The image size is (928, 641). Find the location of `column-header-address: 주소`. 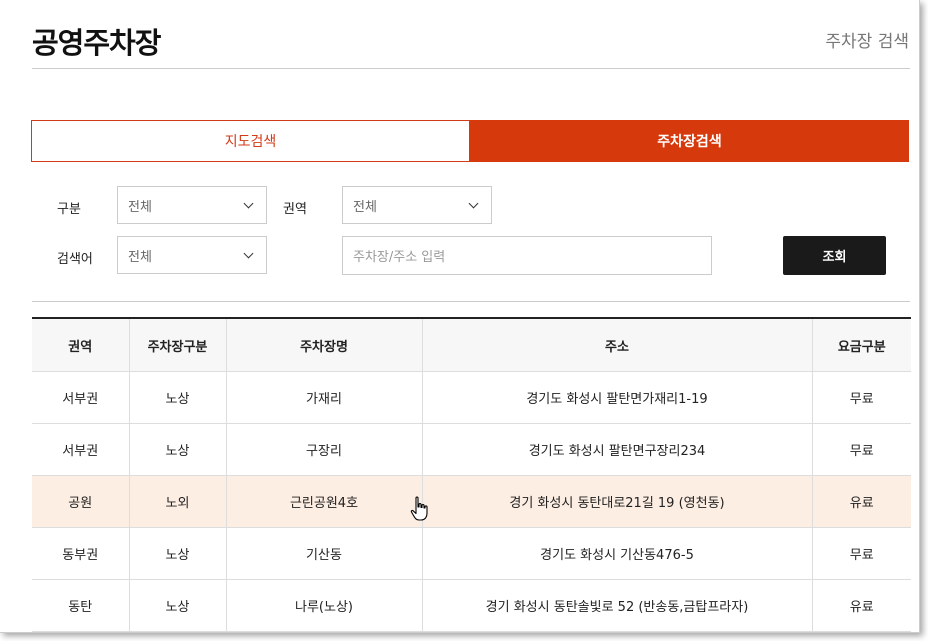

column-header-address: 주소 is located at coordinates (616, 345).